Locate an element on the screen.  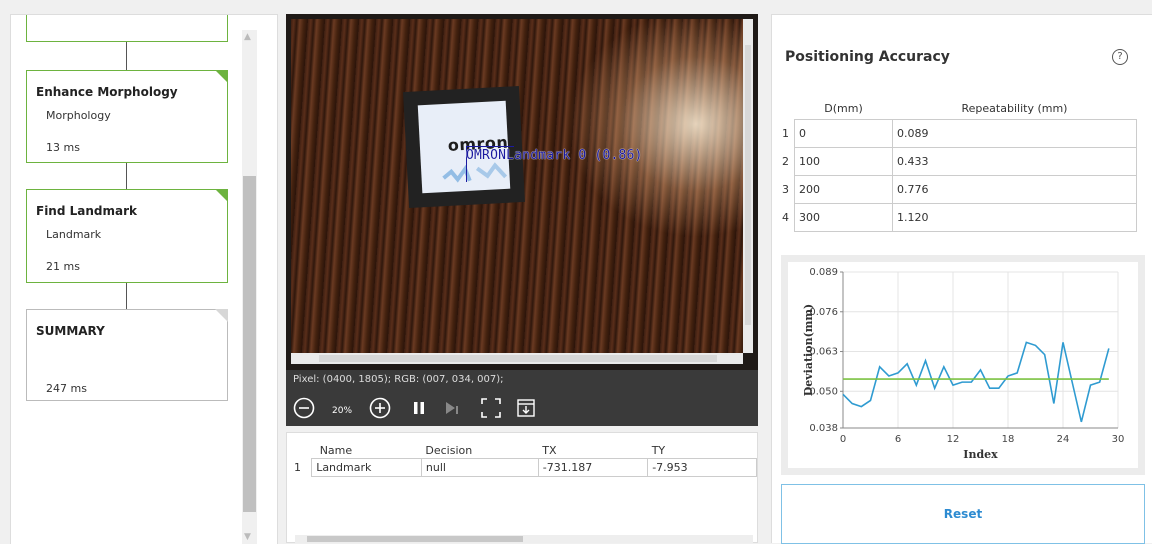
scroll-down-icon: ▼ is located at coordinates (247, 537).